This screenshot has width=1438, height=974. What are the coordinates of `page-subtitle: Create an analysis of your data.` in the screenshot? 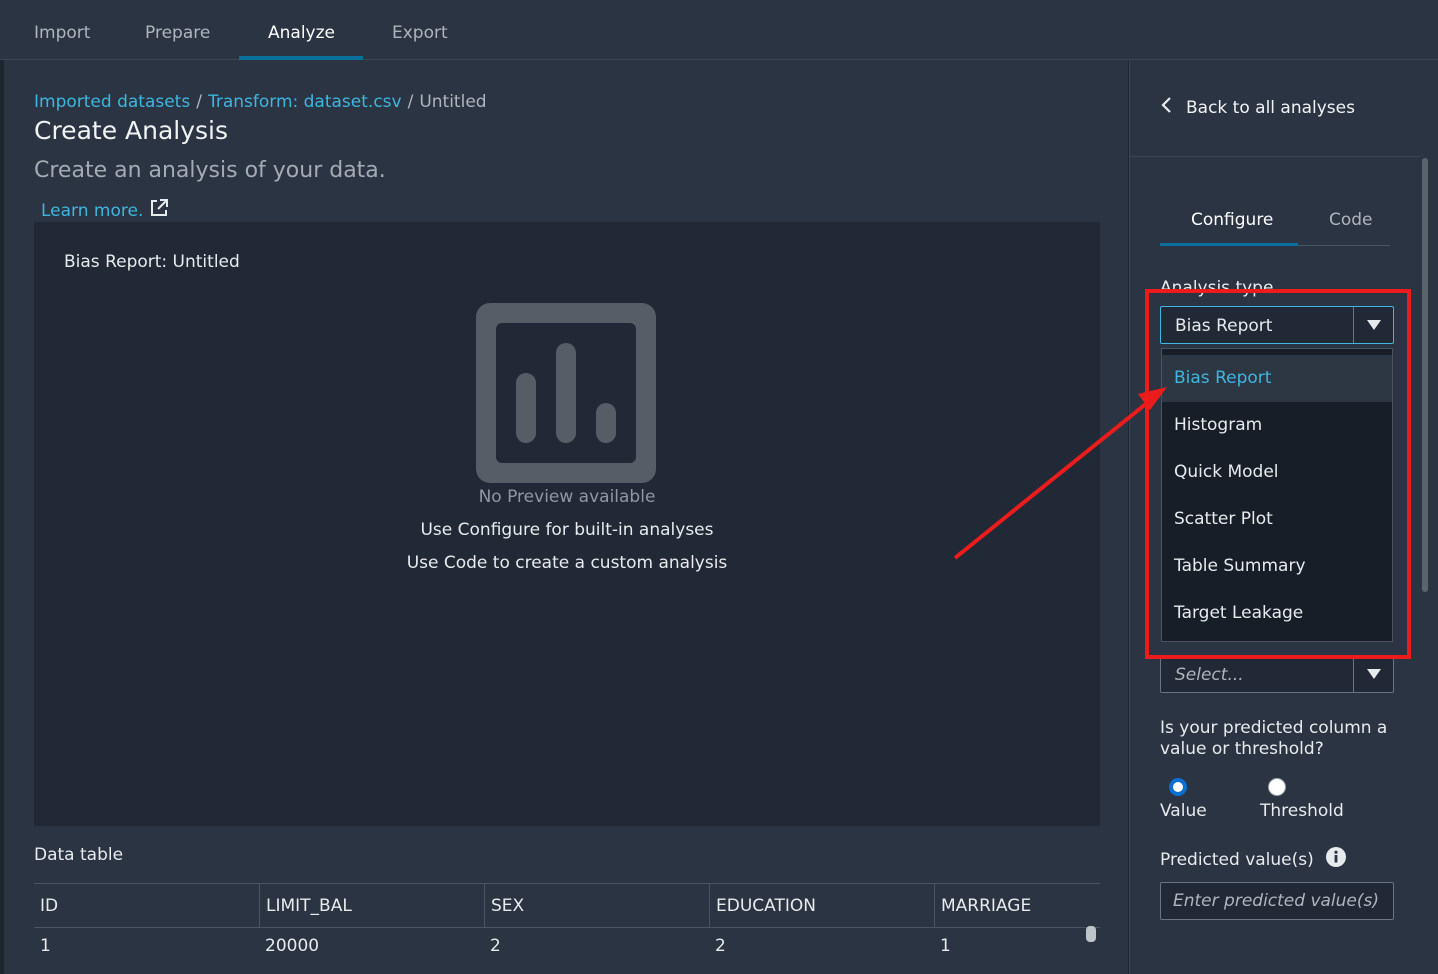 It's located at (210, 170).